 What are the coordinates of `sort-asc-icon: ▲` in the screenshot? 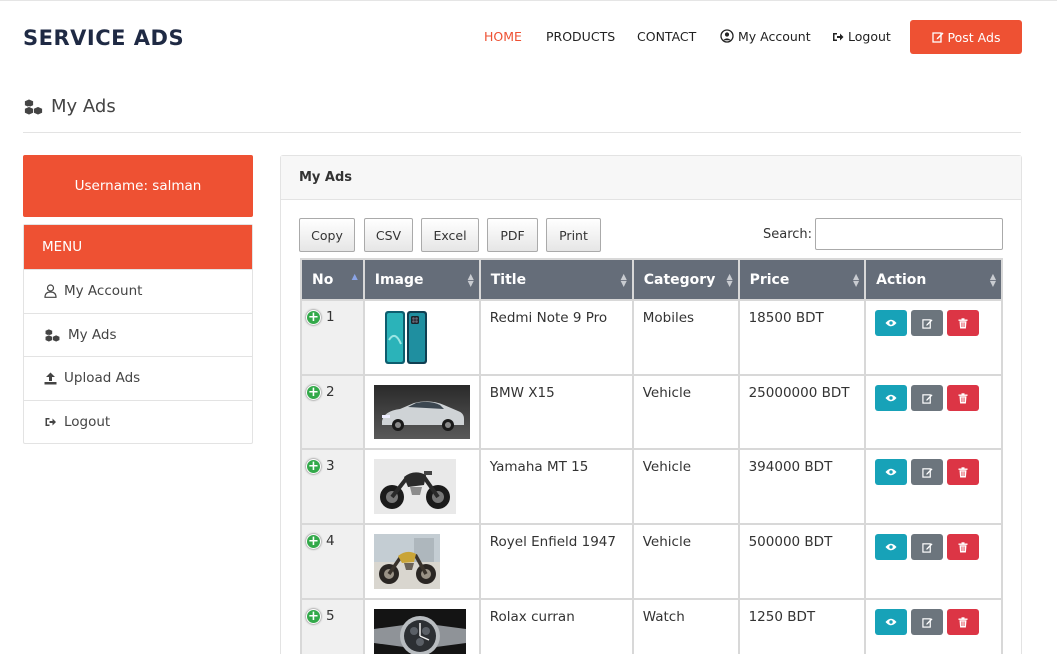 It's located at (354, 276).